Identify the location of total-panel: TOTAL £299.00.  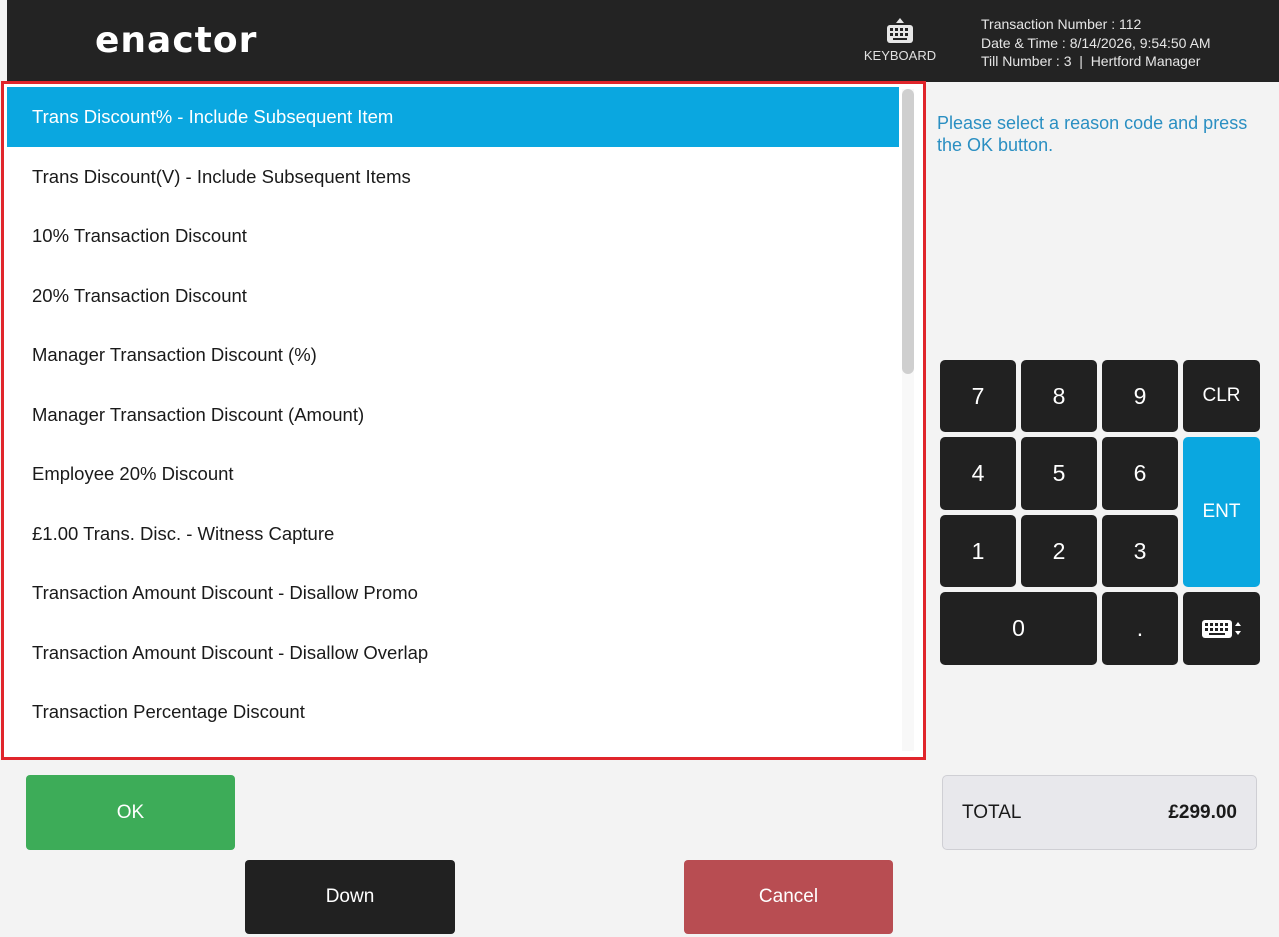
(1099, 812).